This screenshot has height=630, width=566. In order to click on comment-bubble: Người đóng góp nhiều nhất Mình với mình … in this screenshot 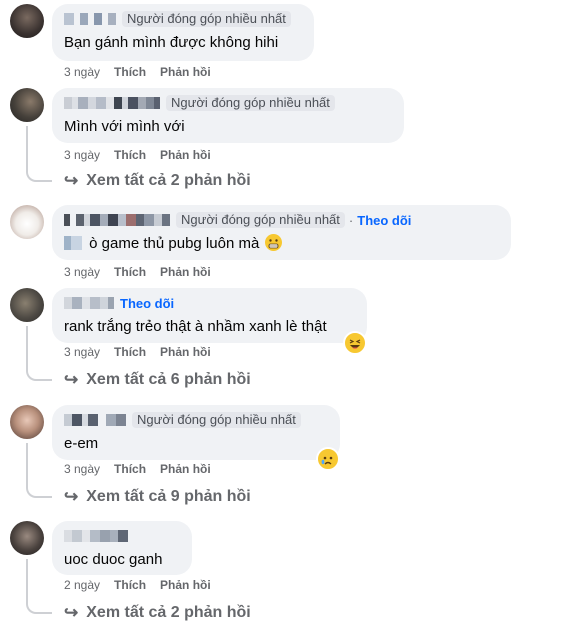, I will do `click(228, 115)`.